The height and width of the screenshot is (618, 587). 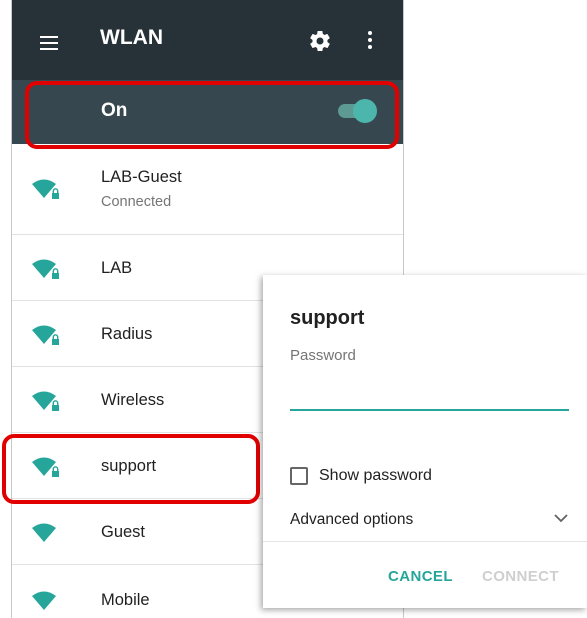 I want to click on advanced-options-label: Advanced options, so click(x=351, y=520).